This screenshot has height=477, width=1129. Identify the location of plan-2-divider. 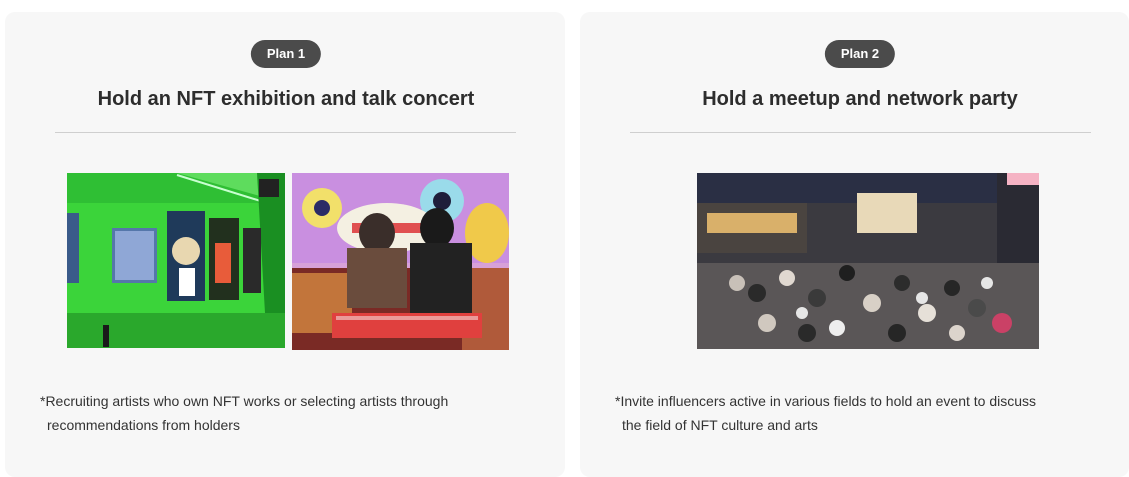
(860, 132).